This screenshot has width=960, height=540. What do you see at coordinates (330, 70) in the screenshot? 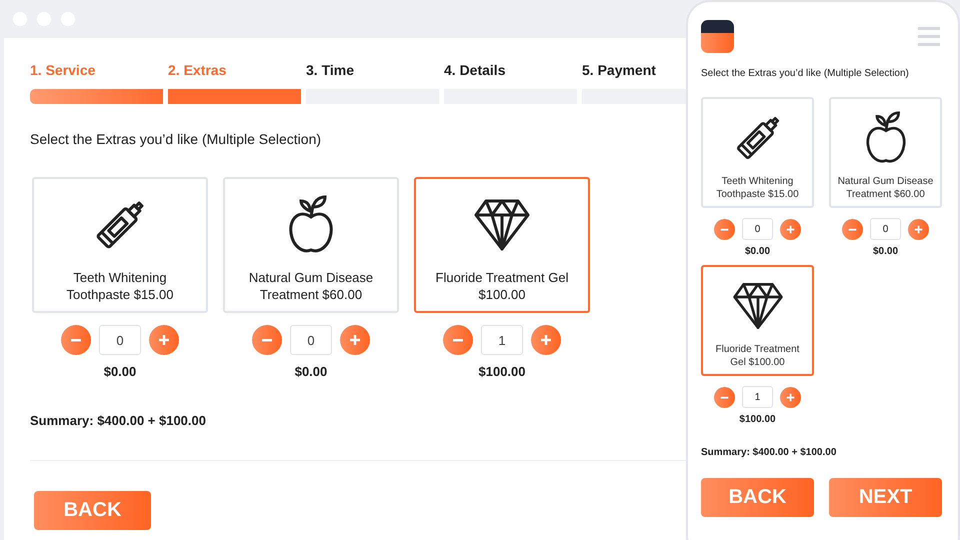
I see `step-label: 3. Time` at bounding box center [330, 70].